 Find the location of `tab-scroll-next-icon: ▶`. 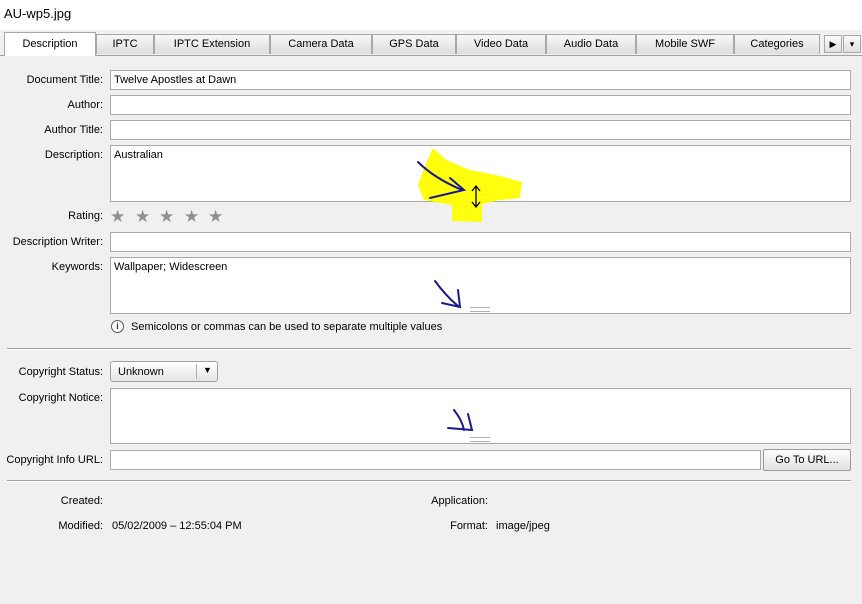

tab-scroll-next-icon: ▶ is located at coordinates (833, 44).